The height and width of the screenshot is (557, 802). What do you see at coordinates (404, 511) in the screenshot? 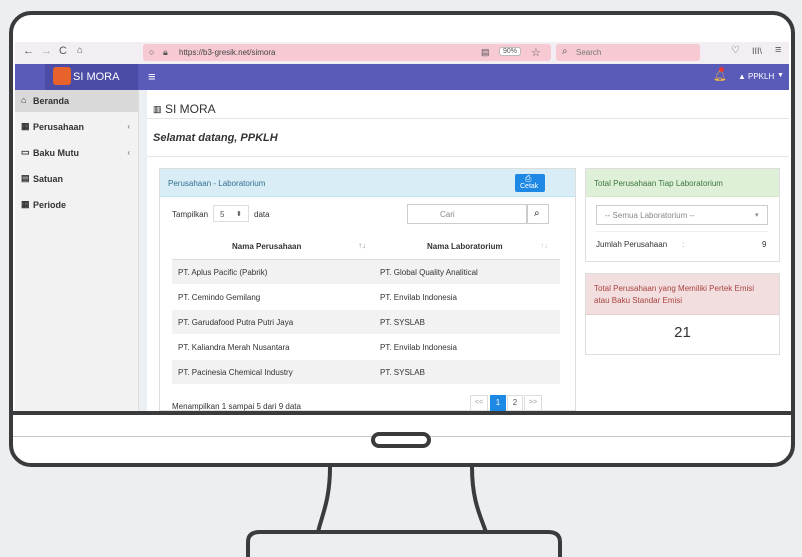
I see `monitor-stand` at bounding box center [404, 511].